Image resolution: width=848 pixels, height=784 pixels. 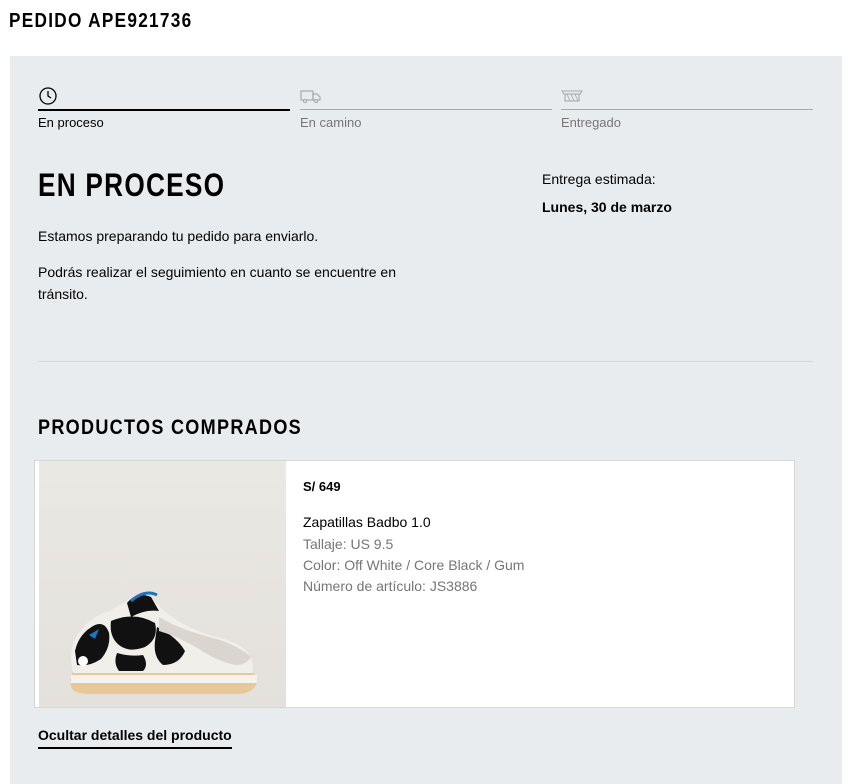 What do you see at coordinates (599, 179) in the screenshot?
I see `delivery-estimate-label: Entrega estimada:` at bounding box center [599, 179].